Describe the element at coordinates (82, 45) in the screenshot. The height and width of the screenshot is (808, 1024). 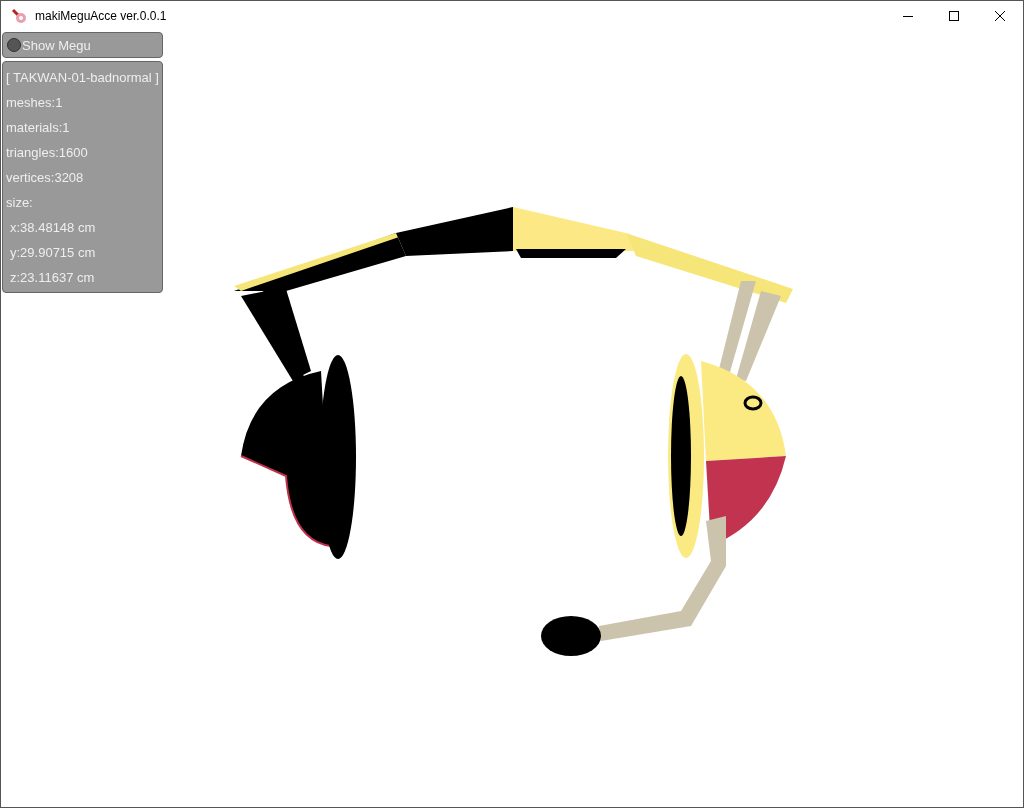
I see `show-megu-toggle: Show Megu` at that location.